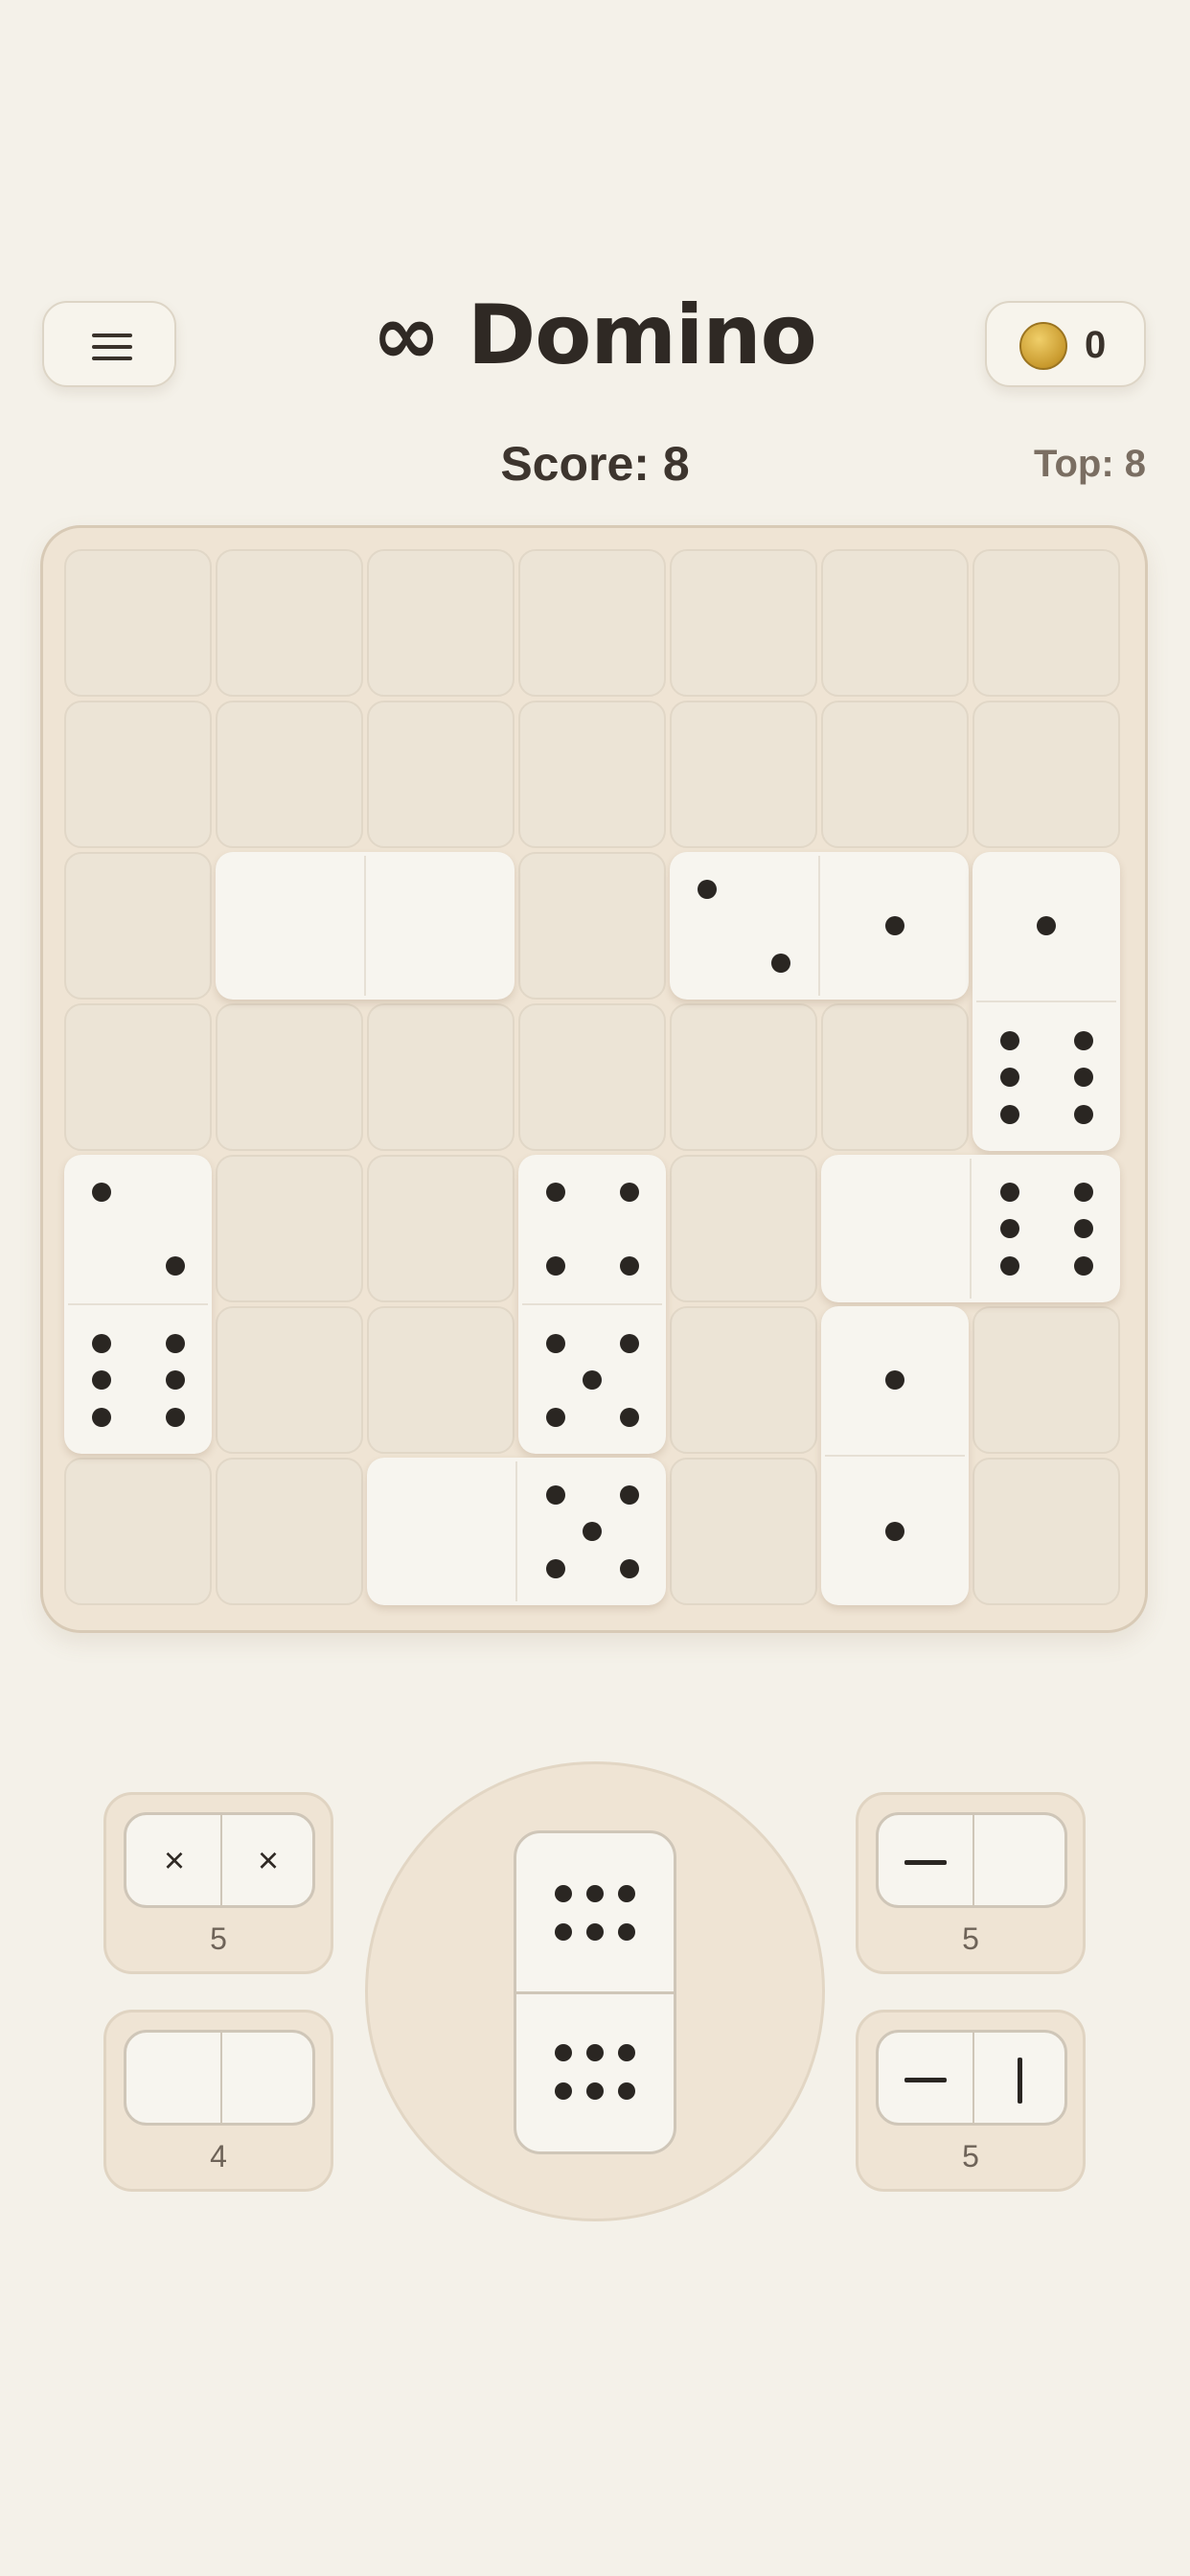 This screenshot has height=2576, width=1190. I want to click on tray-x-x: × × 5, so click(218, 1883).